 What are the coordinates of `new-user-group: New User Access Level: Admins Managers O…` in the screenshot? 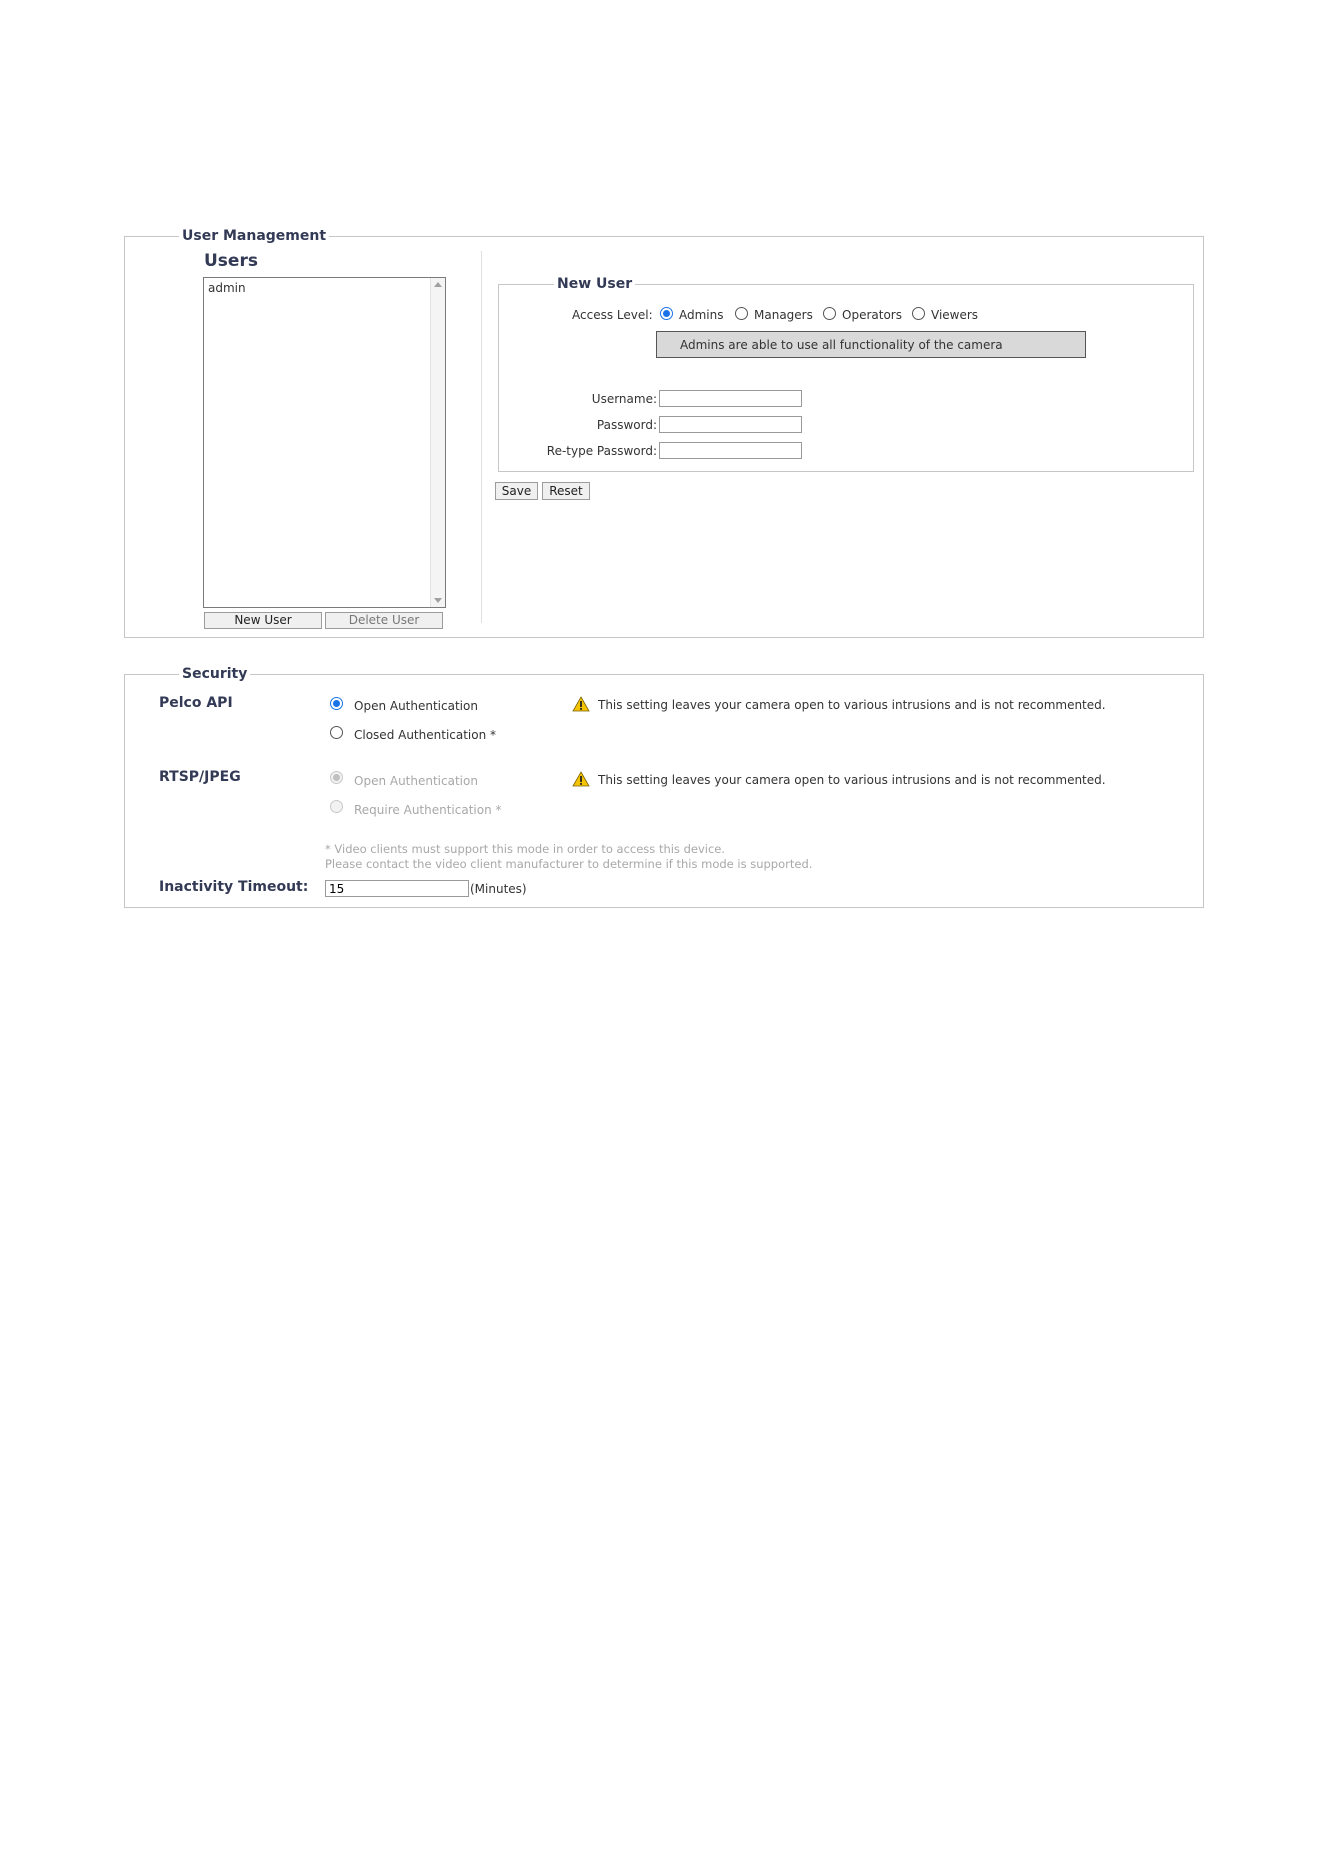 It's located at (846, 373).